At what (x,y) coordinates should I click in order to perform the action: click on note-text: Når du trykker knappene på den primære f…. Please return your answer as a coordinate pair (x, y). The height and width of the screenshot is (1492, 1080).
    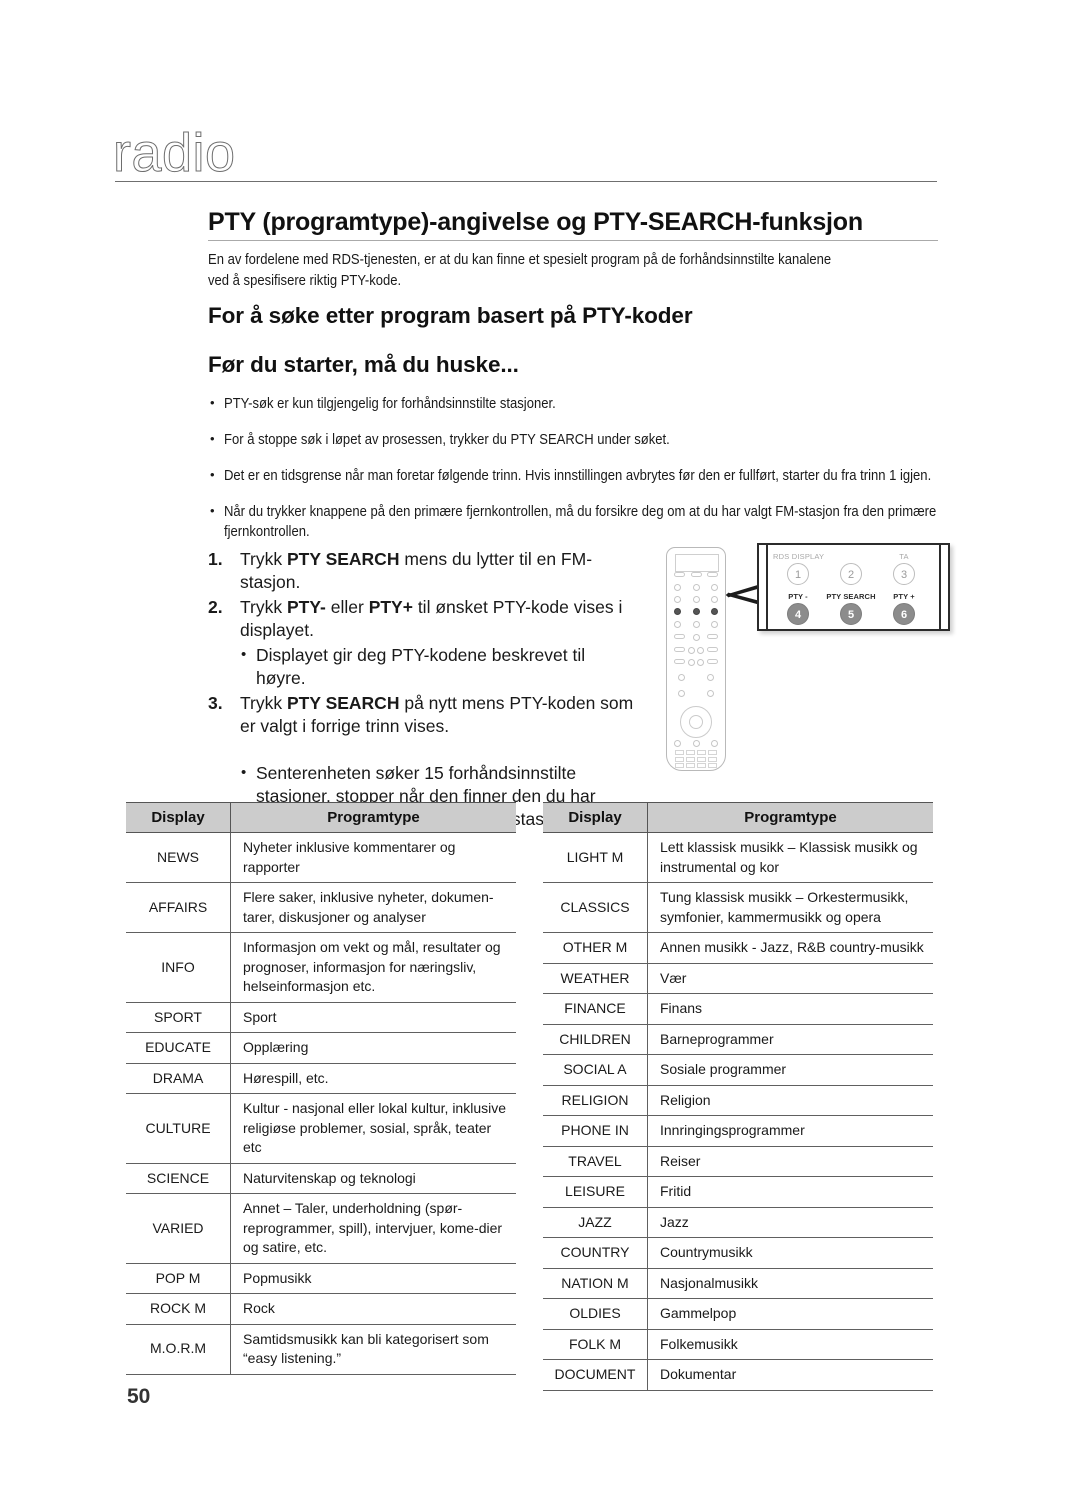
    Looking at the image, I should click on (580, 522).